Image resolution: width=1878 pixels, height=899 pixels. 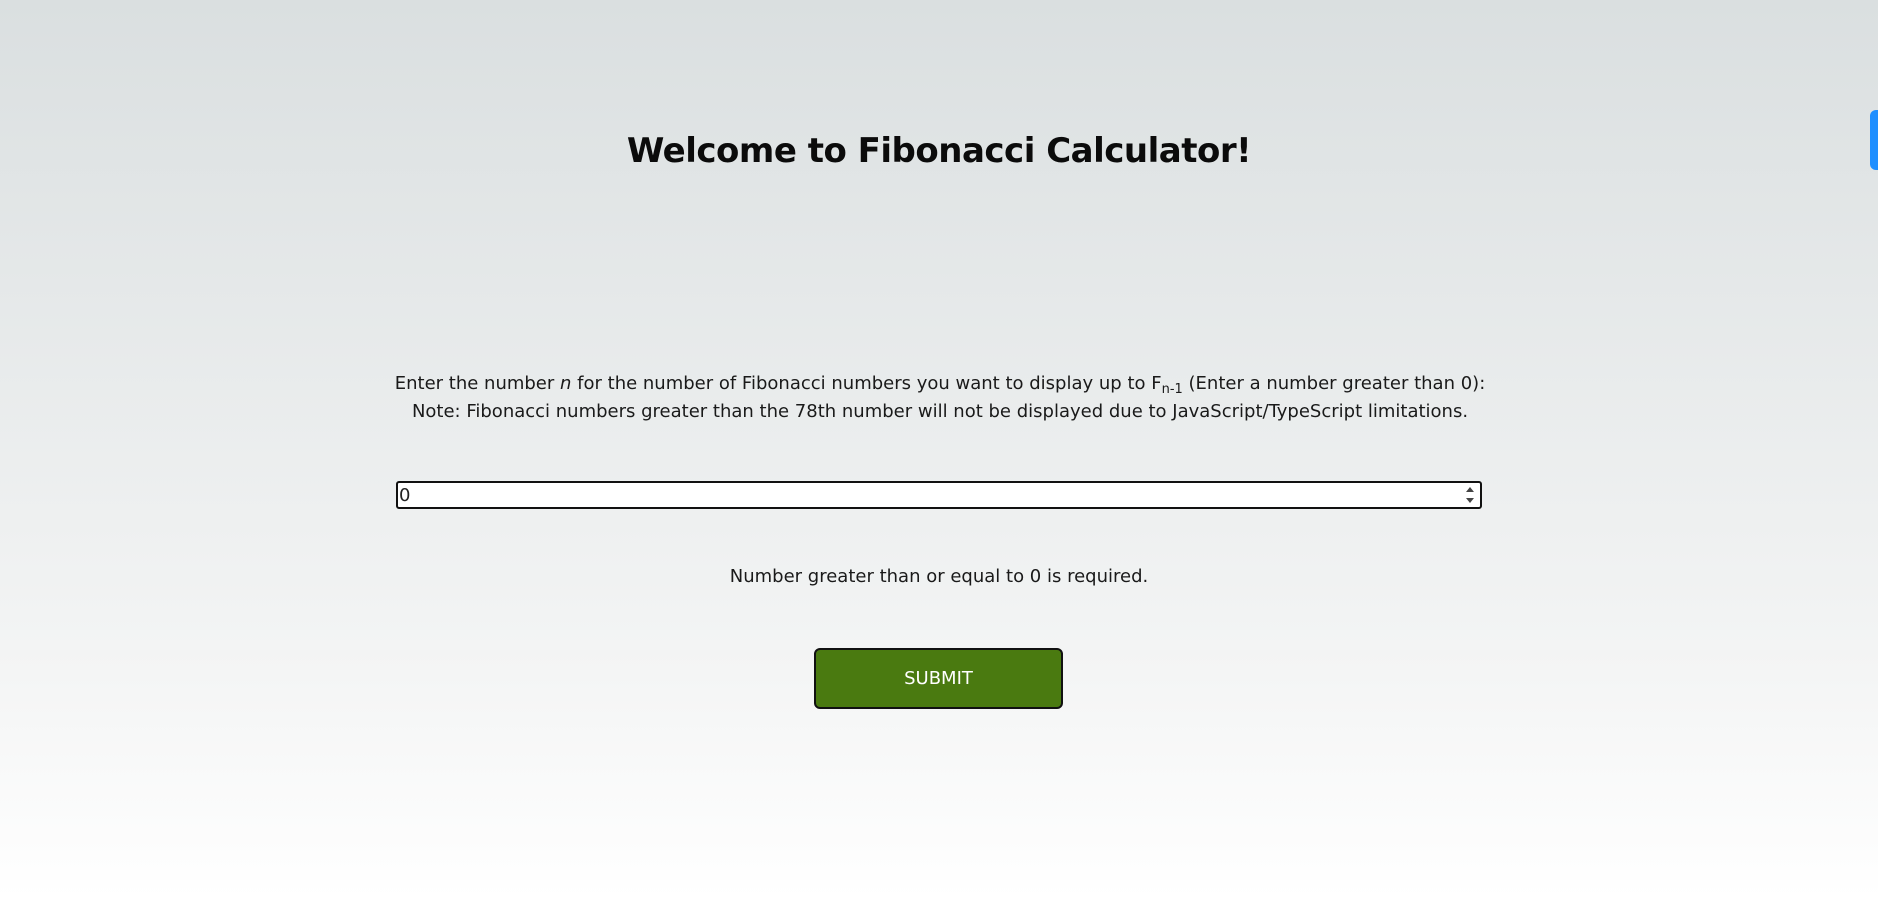 What do you see at coordinates (1874, 140) in the screenshot?
I see `side-tab-handle` at bounding box center [1874, 140].